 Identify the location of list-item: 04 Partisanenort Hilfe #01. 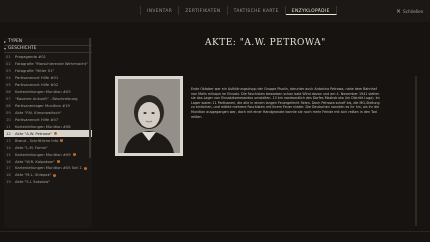
(48, 78).